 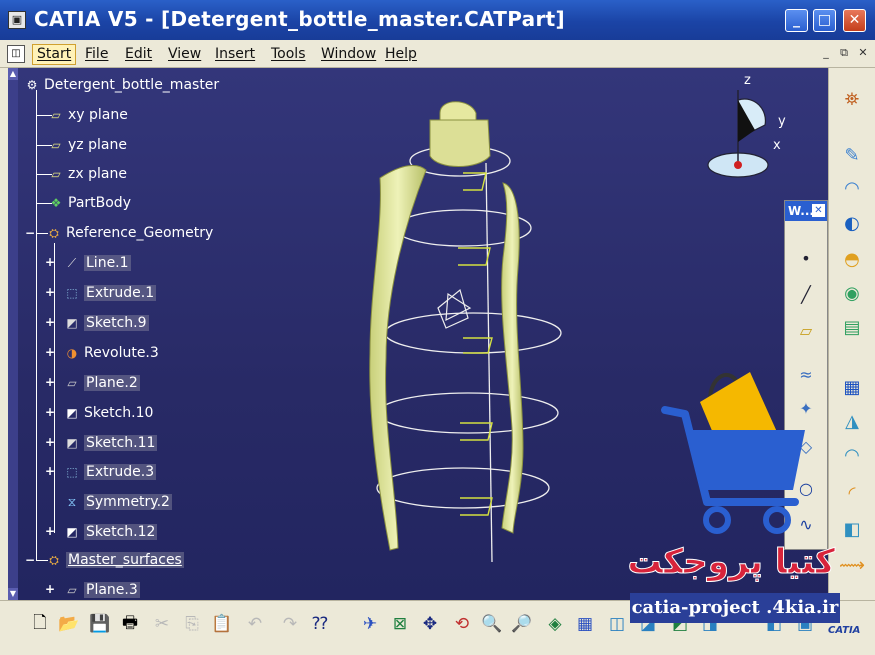 What do you see at coordinates (109, 293) in the screenshot?
I see `tree-item-extrude-1: ⬚ Extrude.1` at bounding box center [109, 293].